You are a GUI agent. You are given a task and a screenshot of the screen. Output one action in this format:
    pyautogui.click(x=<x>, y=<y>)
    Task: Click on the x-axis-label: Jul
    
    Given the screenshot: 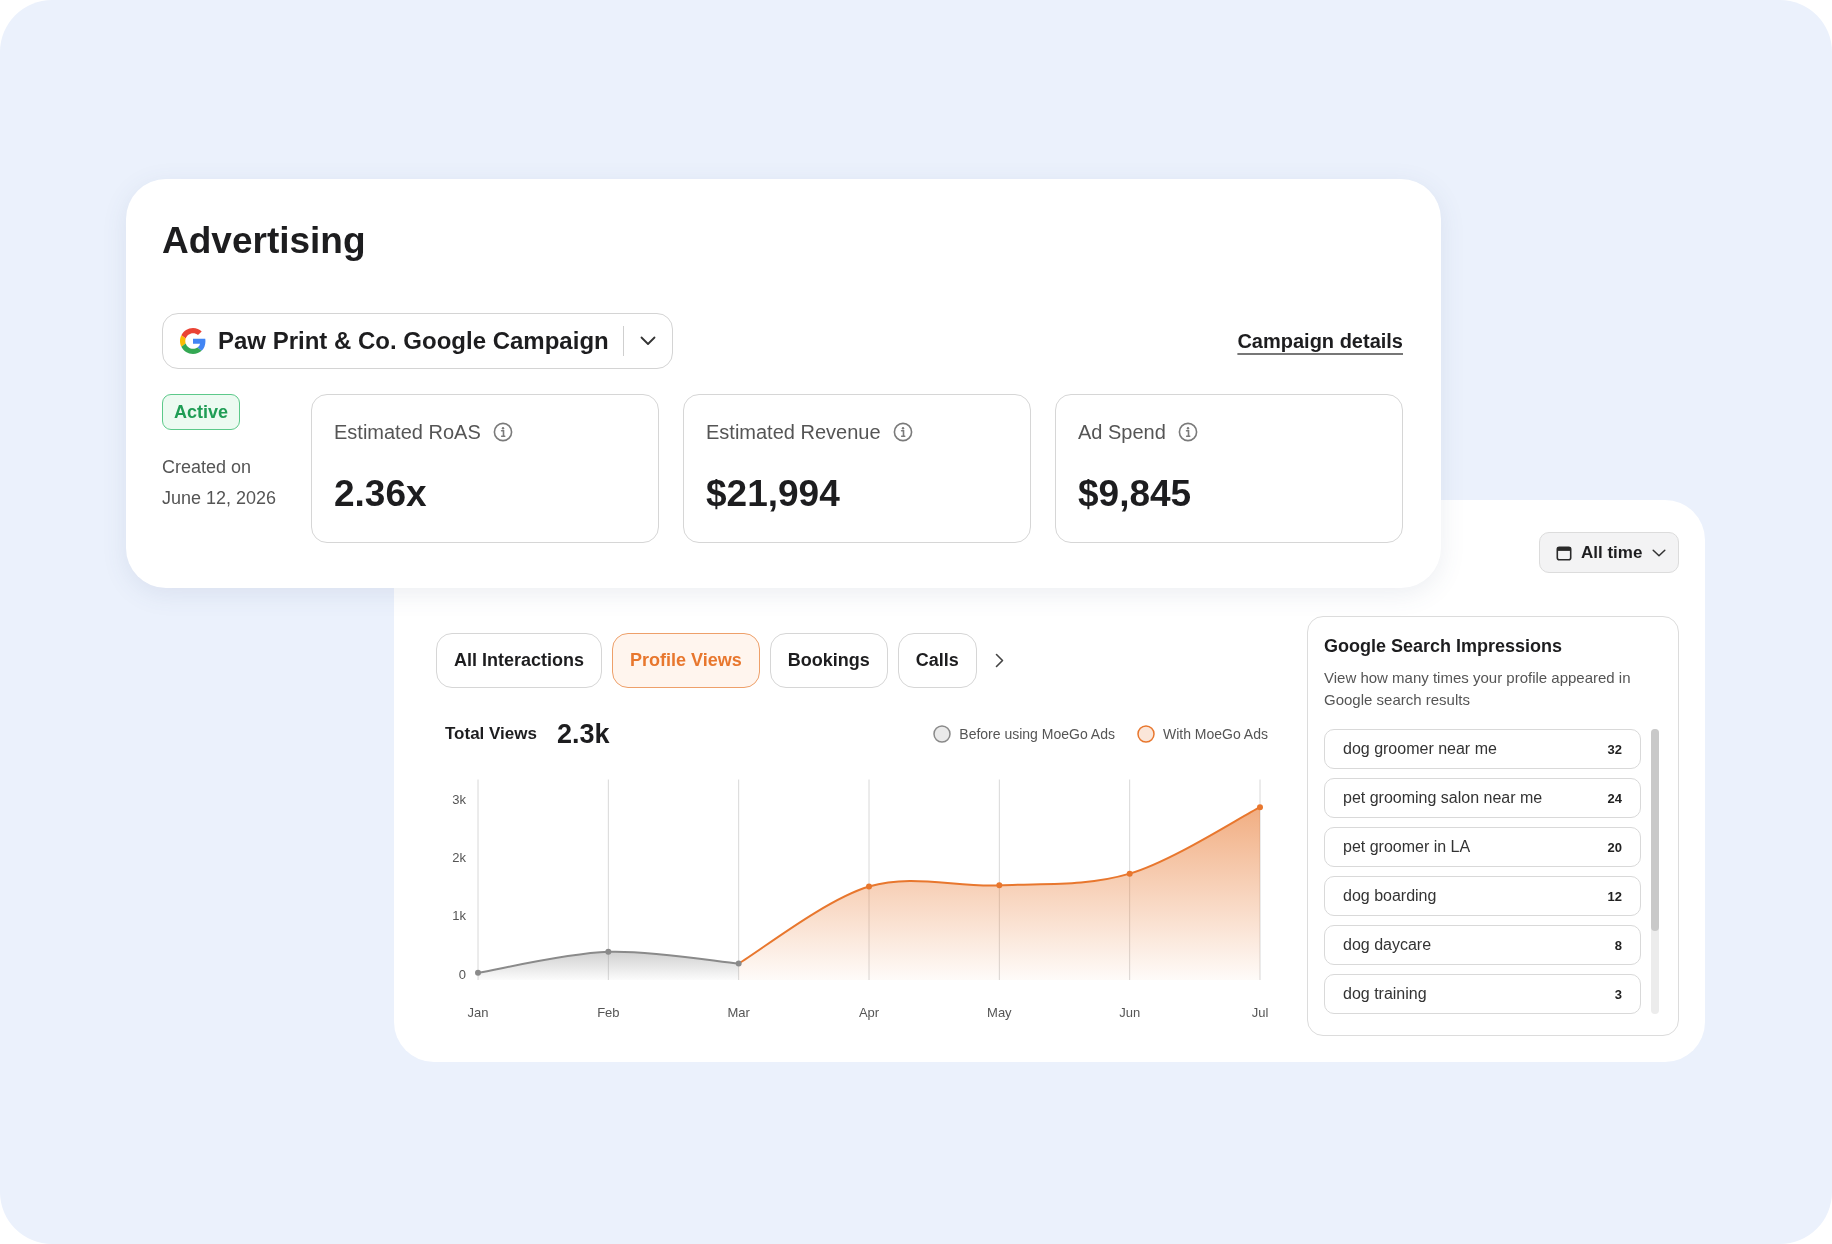 What is the action you would take?
    pyautogui.click(x=1260, y=1012)
    